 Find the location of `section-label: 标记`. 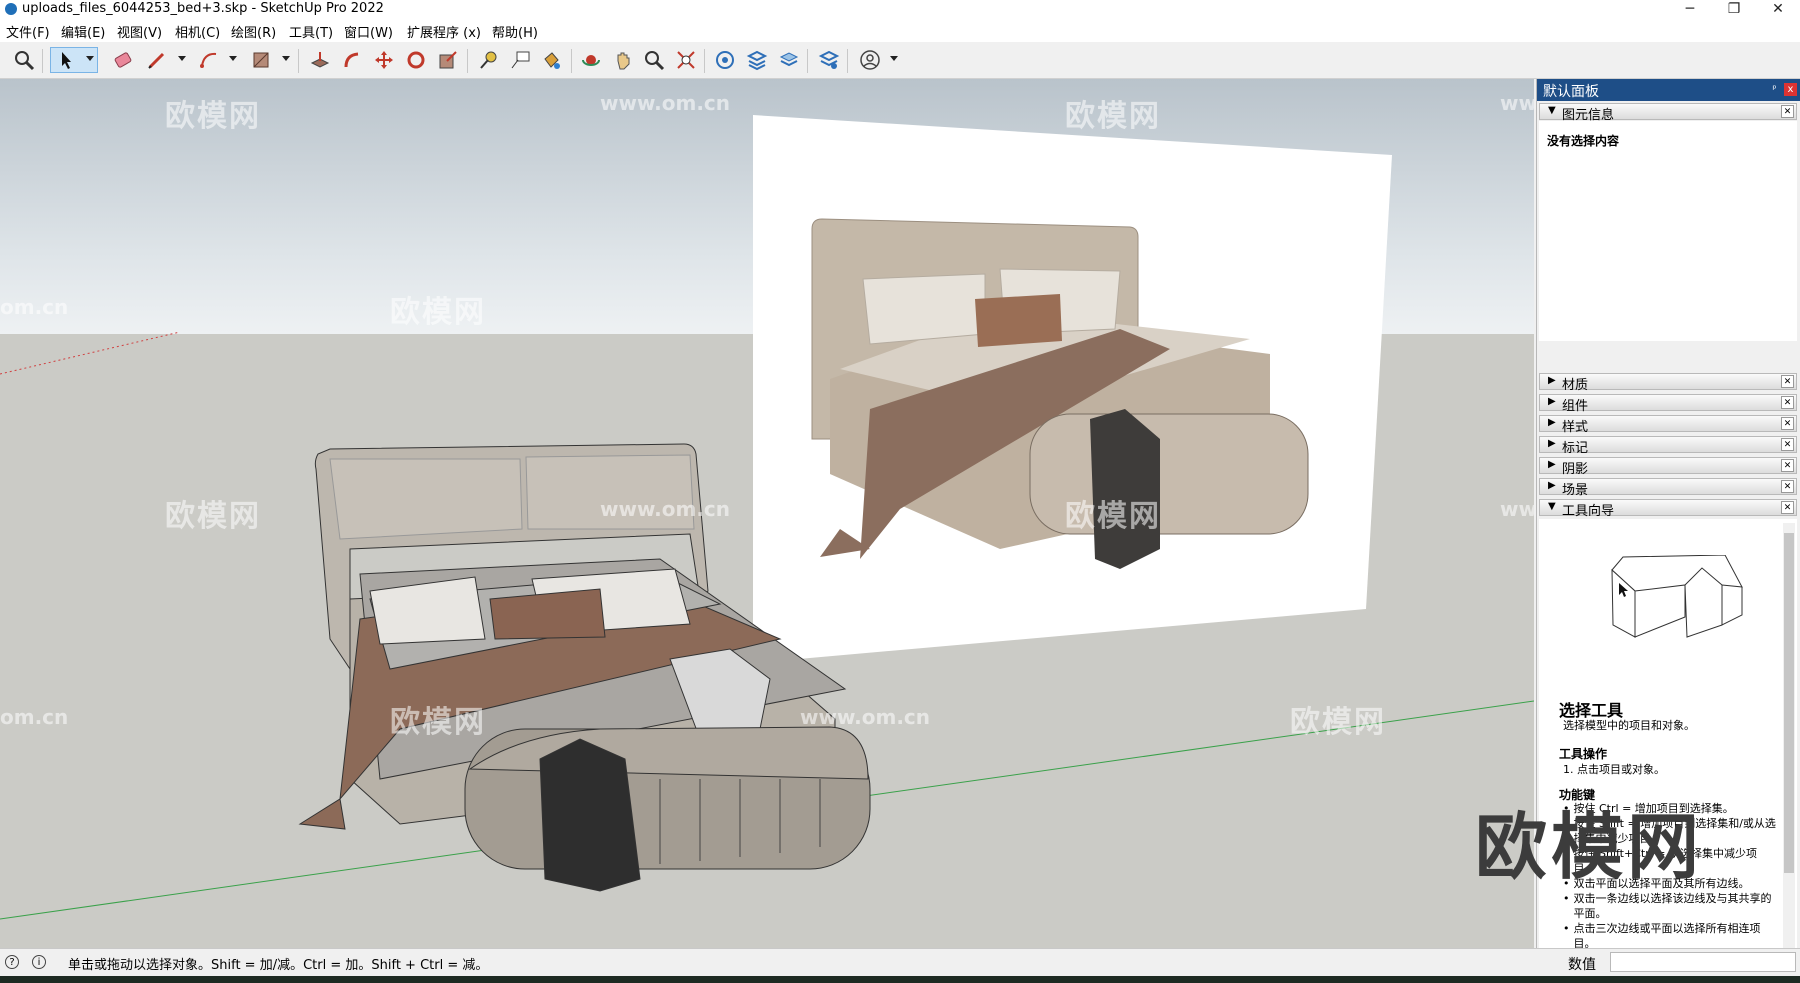

section-label: 标记 is located at coordinates (1575, 448).